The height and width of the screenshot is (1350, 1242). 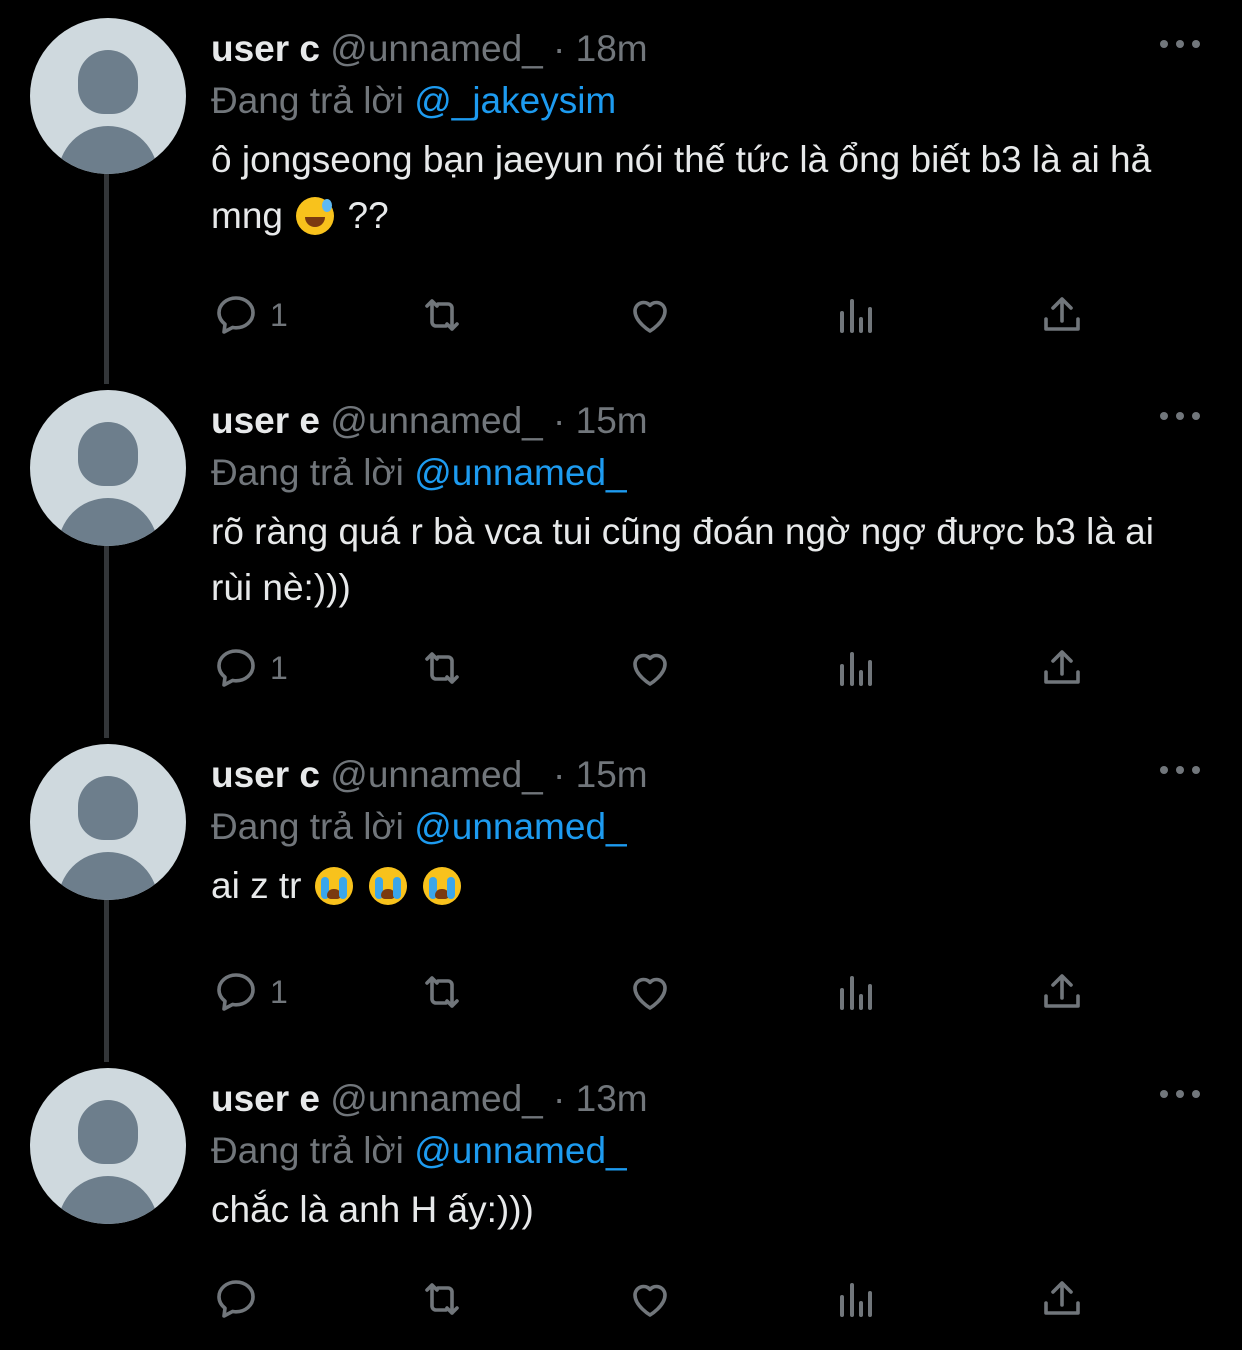 I want to click on tweet-header: user c @unnamed_ · 15m, so click(x=429, y=775).